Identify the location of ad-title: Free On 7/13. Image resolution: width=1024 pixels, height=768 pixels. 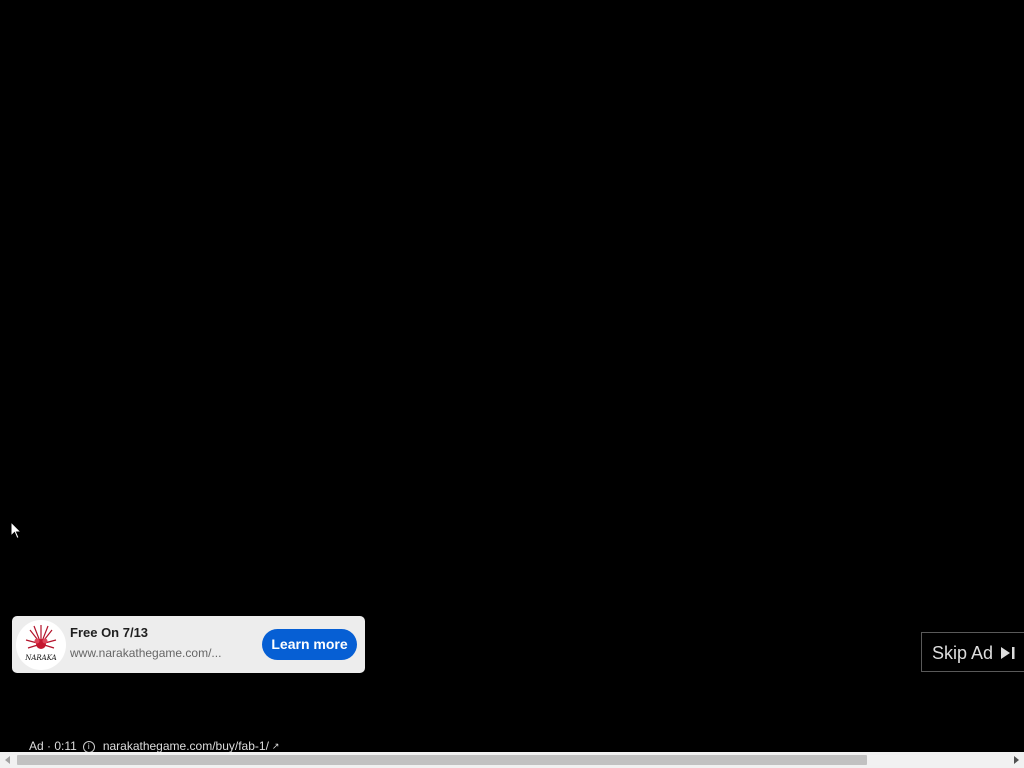
(109, 632).